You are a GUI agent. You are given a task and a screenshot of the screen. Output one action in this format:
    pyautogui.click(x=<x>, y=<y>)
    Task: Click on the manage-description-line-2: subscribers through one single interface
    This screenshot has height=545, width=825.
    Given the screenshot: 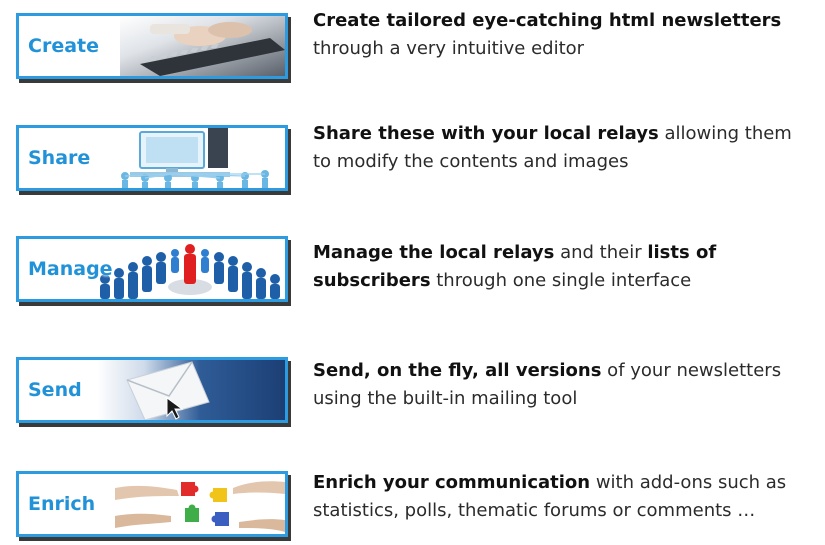 What is the action you would take?
    pyautogui.click(x=502, y=280)
    